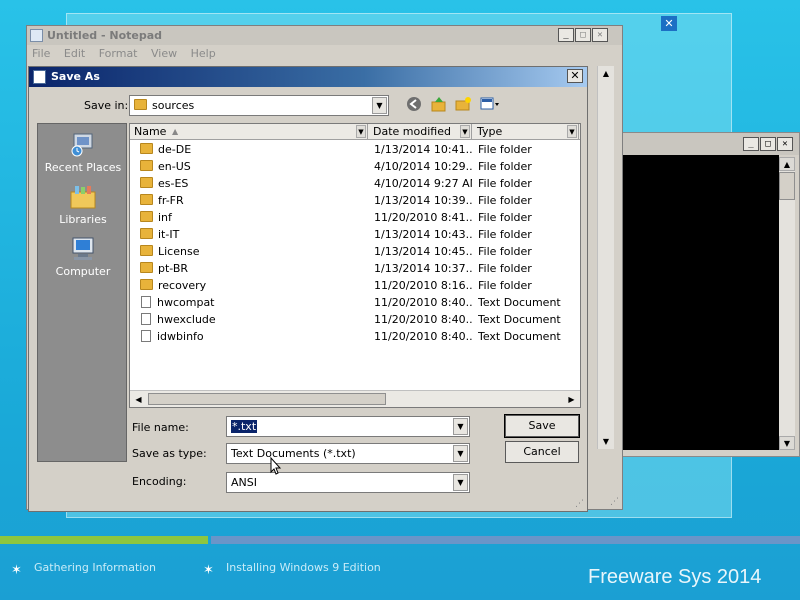 The width and height of the screenshot is (800, 600). What do you see at coordinates (355, 200) in the screenshot?
I see `table-row: fr-FR 1/13/2014 10:39... File folder` at bounding box center [355, 200].